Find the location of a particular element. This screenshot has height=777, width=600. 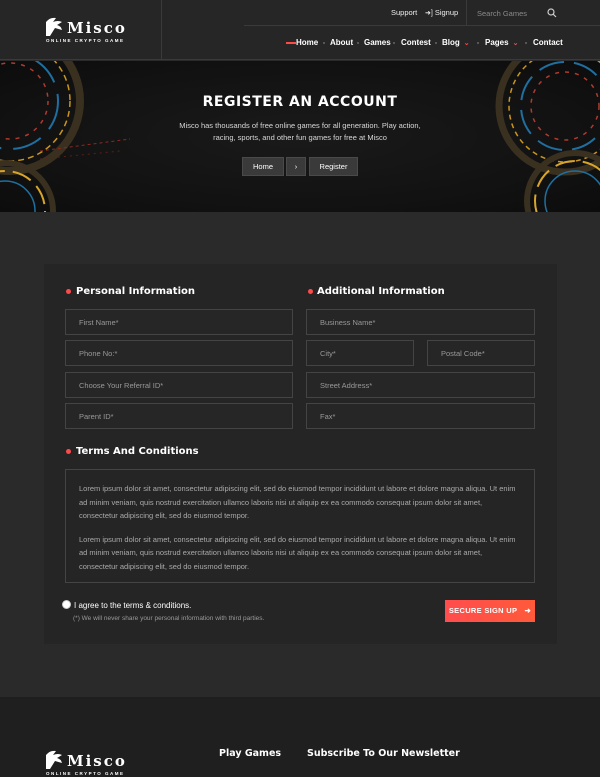

parent-id-input is located at coordinates (179, 416).